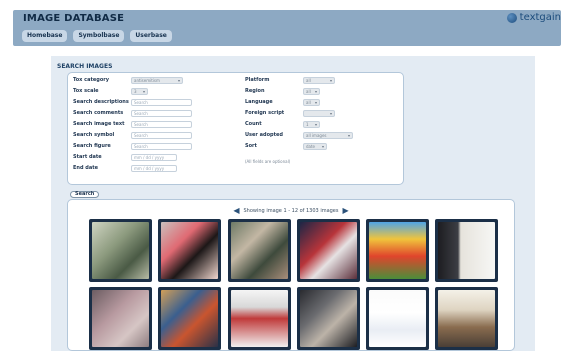 The height and width of the screenshot is (351, 562). What do you see at coordinates (74, 18) in the screenshot?
I see `app-title: IMAGE DATABASE` at bounding box center [74, 18].